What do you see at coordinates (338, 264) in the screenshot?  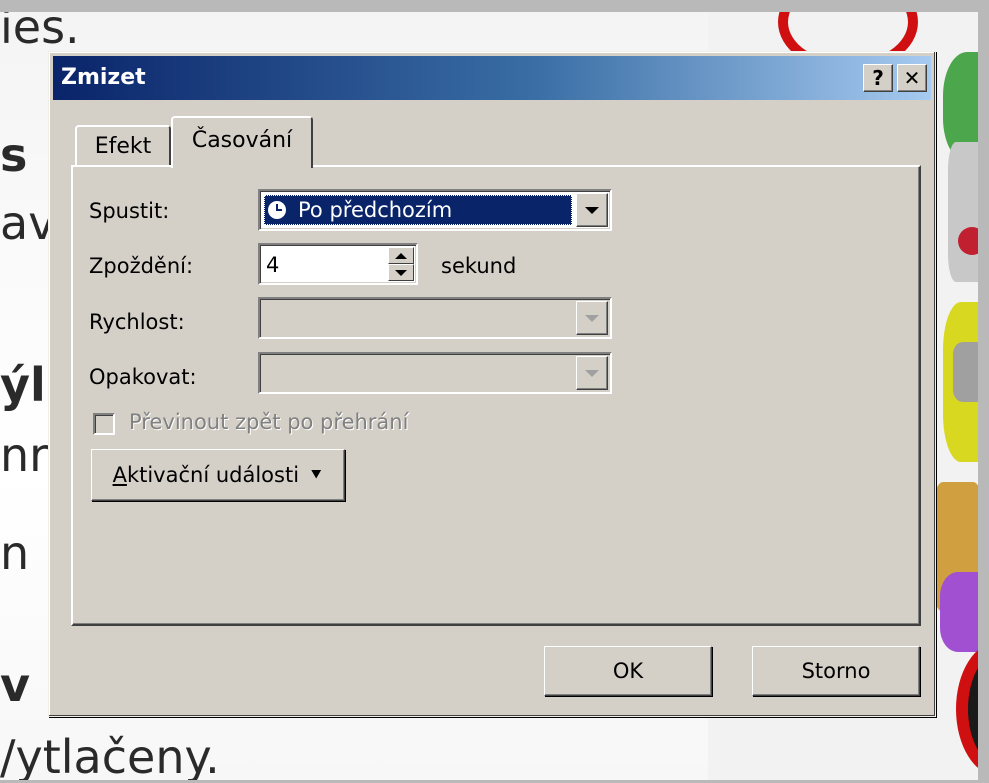 I see `delay-stepper: 4` at bounding box center [338, 264].